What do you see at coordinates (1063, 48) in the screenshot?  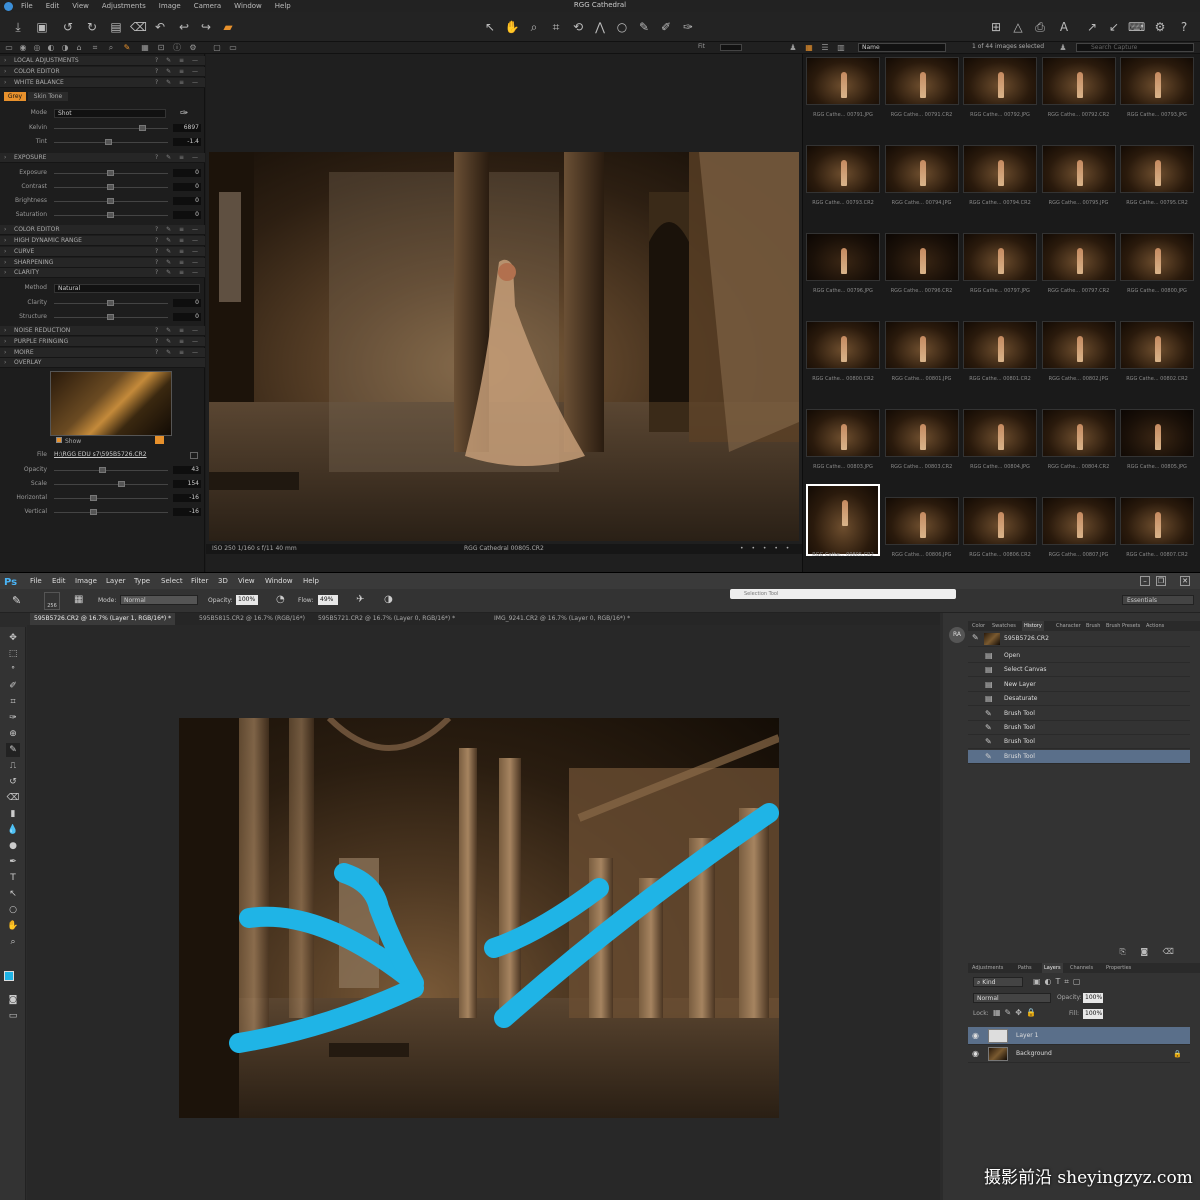 I see `user-filter-icon: ♟` at bounding box center [1063, 48].